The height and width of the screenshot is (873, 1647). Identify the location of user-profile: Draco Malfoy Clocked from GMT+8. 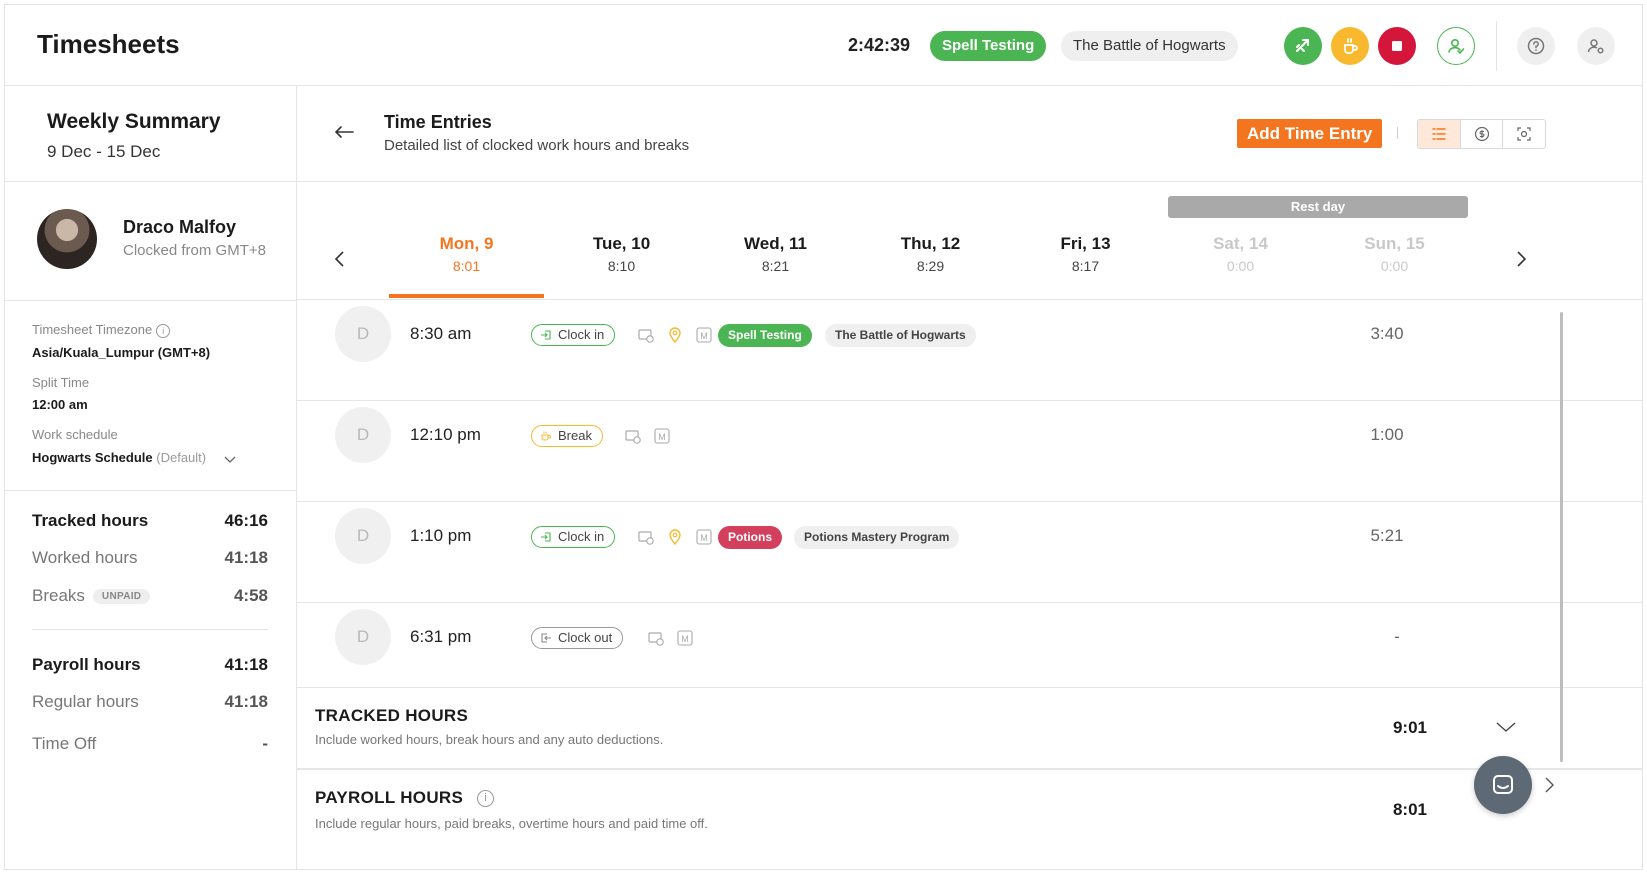
(150, 241).